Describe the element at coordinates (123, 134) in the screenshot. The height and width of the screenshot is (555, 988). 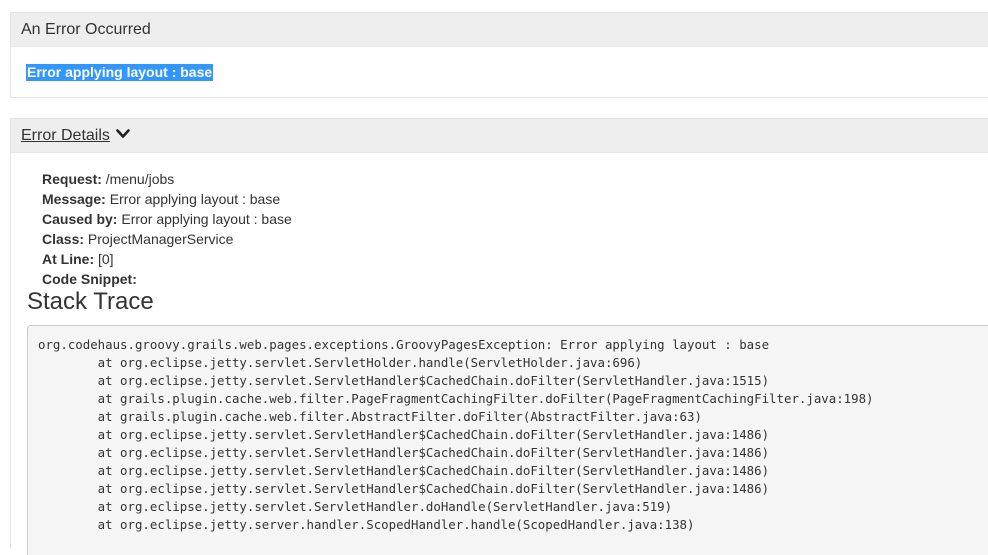
I see `chevron-down-icon` at that location.